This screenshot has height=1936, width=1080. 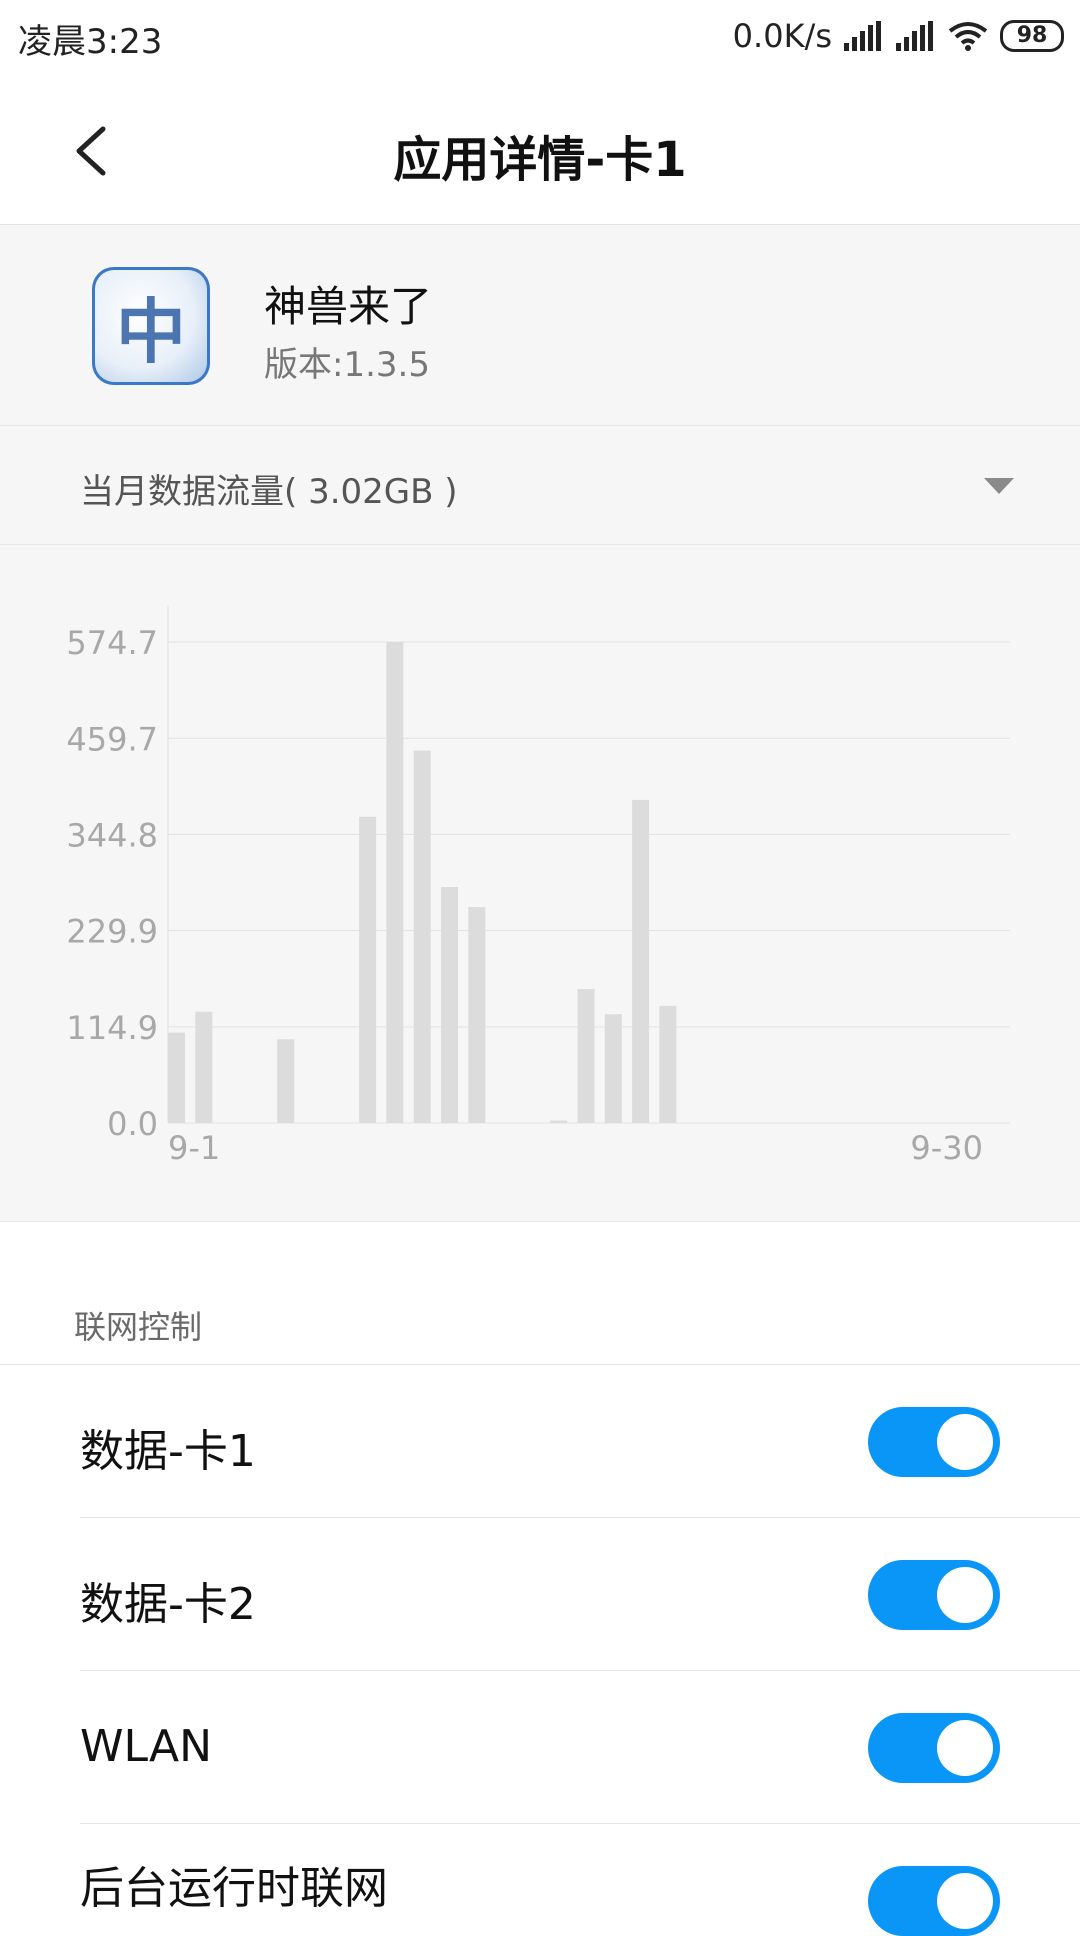 I want to click on x-tick-label-end: 9-30, so click(x=946, y=1148).